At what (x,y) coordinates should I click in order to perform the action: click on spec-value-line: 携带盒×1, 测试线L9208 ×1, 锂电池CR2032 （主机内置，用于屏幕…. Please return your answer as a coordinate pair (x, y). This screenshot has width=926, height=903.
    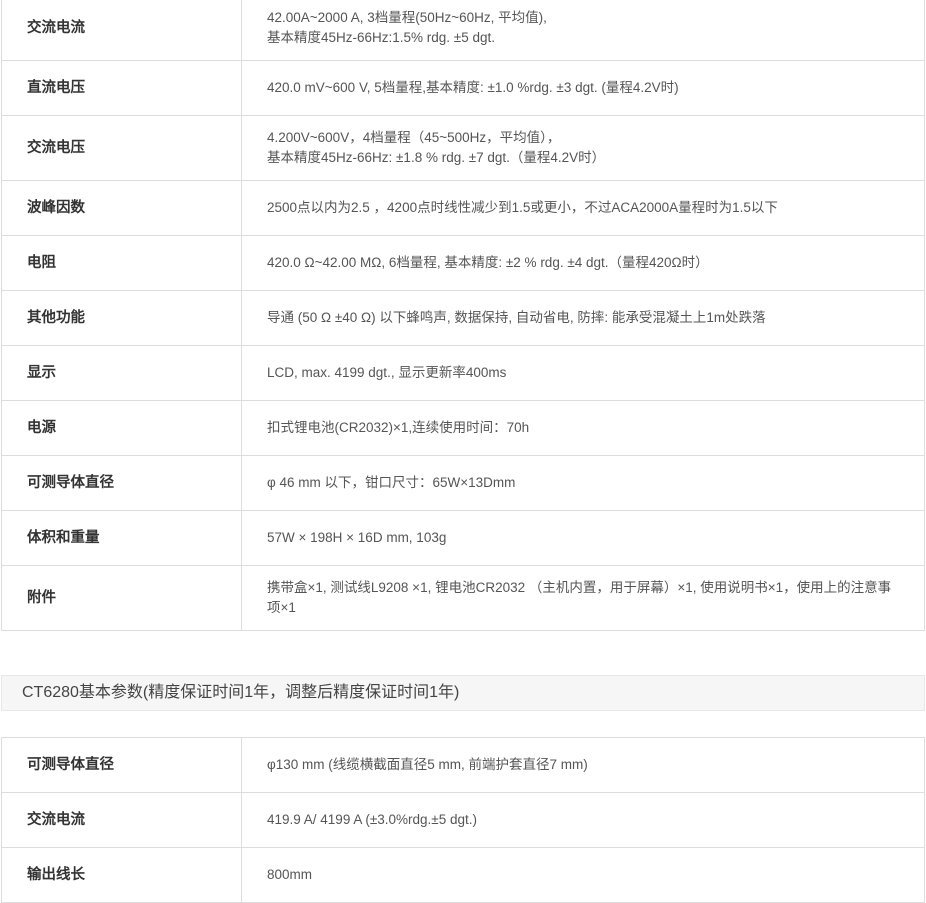
    Looking at the image, I should click on (579, 587).